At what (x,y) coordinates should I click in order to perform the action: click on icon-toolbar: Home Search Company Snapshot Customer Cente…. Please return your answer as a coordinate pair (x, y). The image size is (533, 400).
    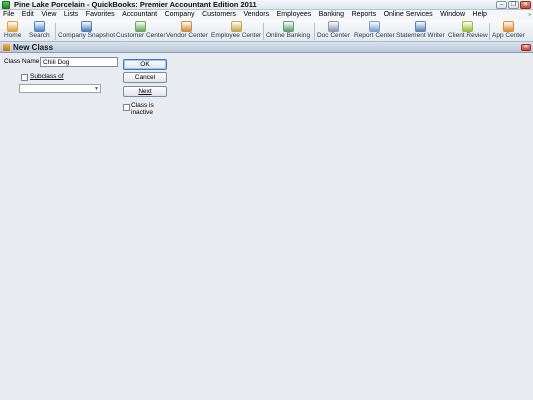
    Looking at the image, I should click on (266, 31).